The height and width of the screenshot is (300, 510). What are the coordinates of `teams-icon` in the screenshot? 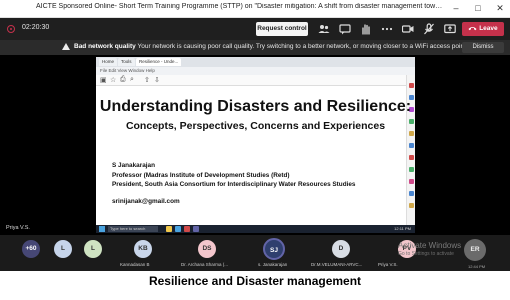 It's located at (196, 229).